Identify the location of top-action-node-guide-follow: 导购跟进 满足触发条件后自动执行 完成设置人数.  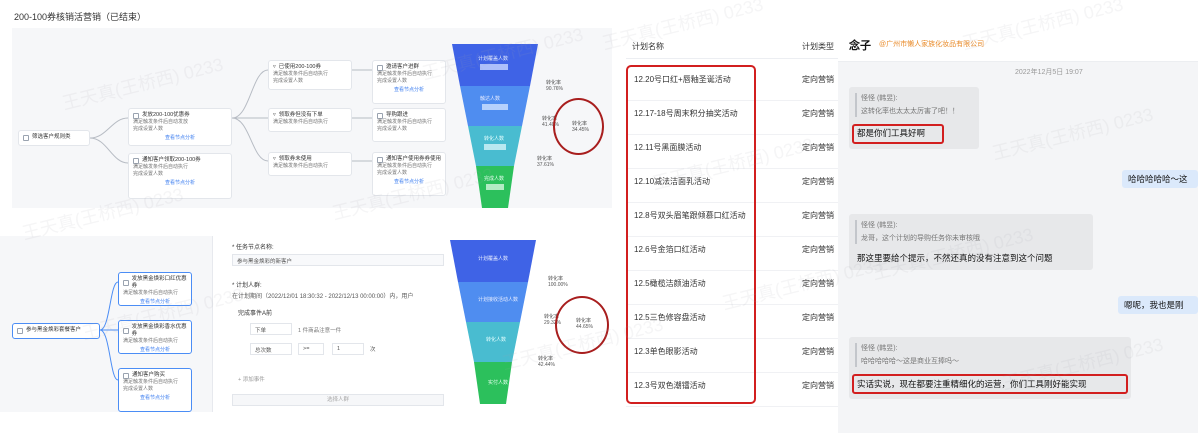
(409, 125).